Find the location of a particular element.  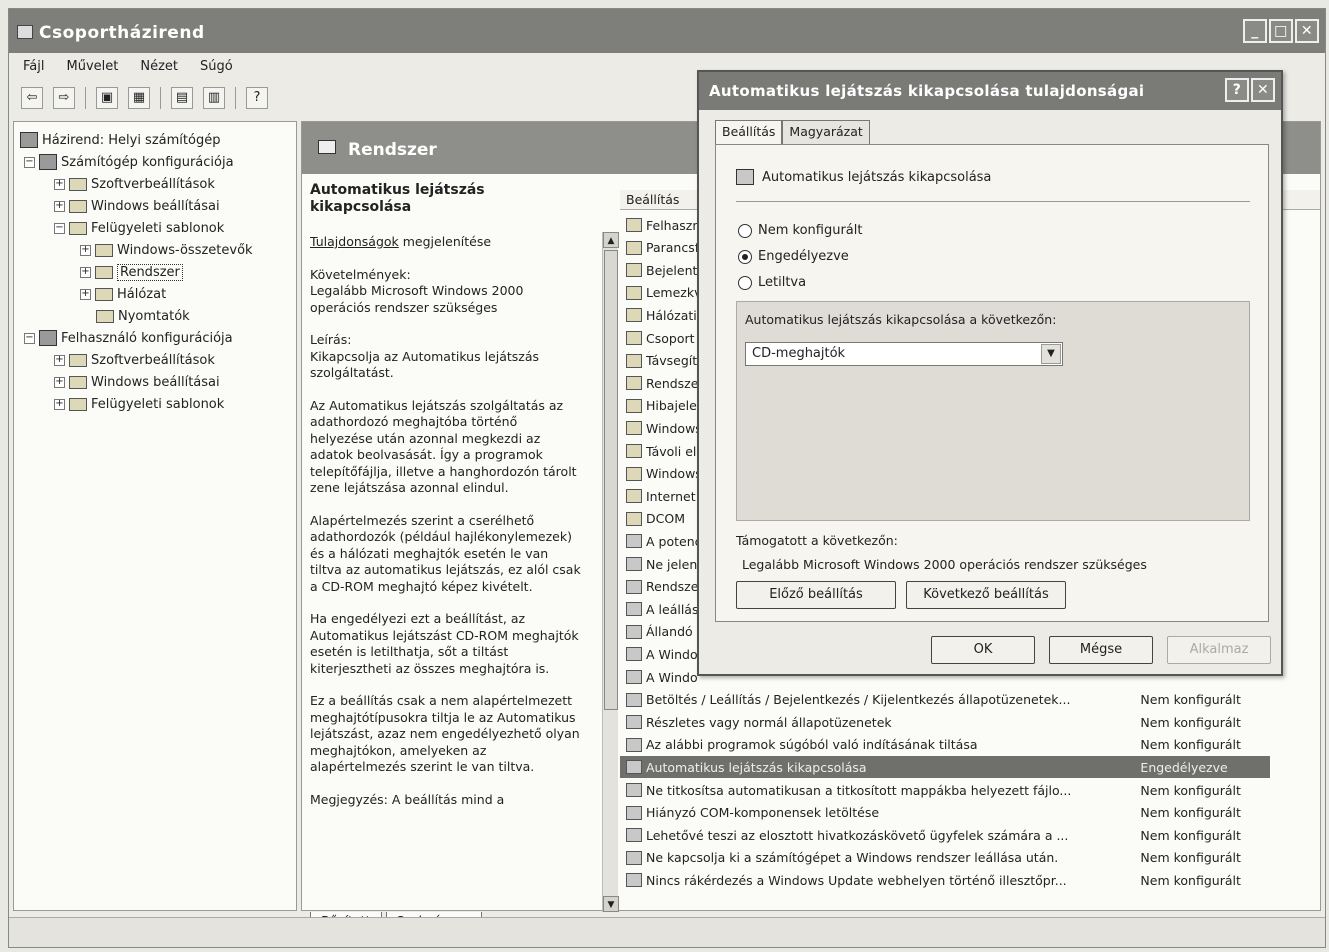

next-setting-button: Következő beállítás is located at coordinates (986, 595).